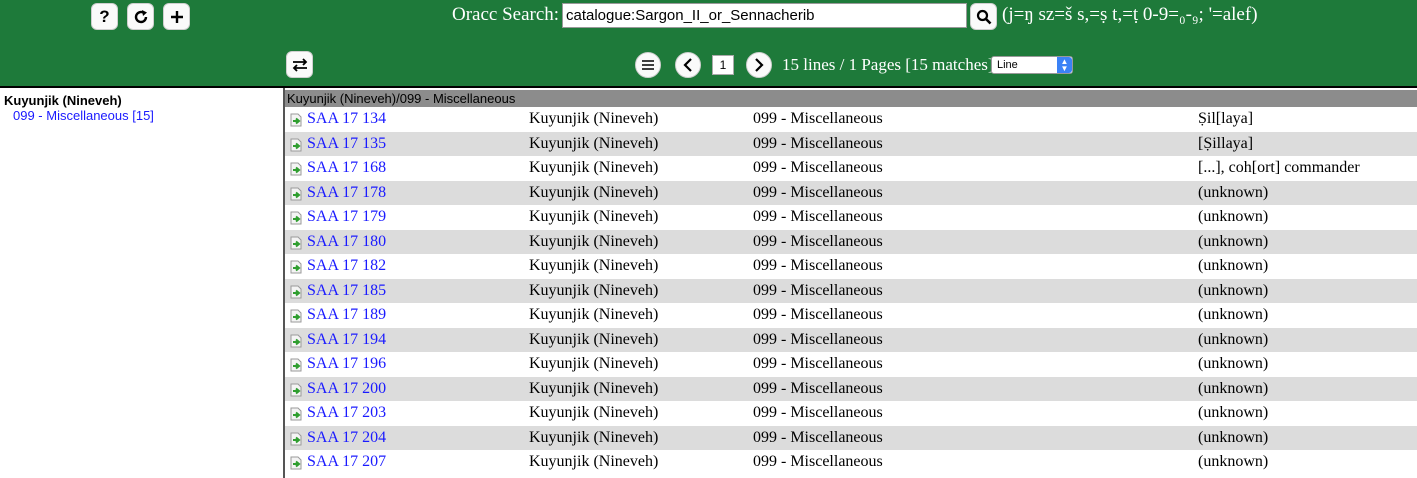 The height and width of the screenshot is (478, 1417). I want to click on swap-button, so click(299, 64).